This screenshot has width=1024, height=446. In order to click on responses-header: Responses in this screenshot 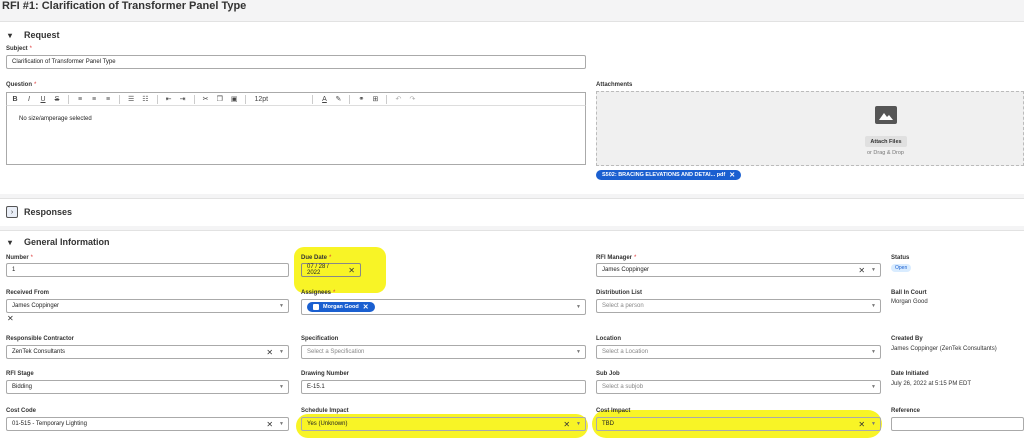, I will do `click(48, 212)`.